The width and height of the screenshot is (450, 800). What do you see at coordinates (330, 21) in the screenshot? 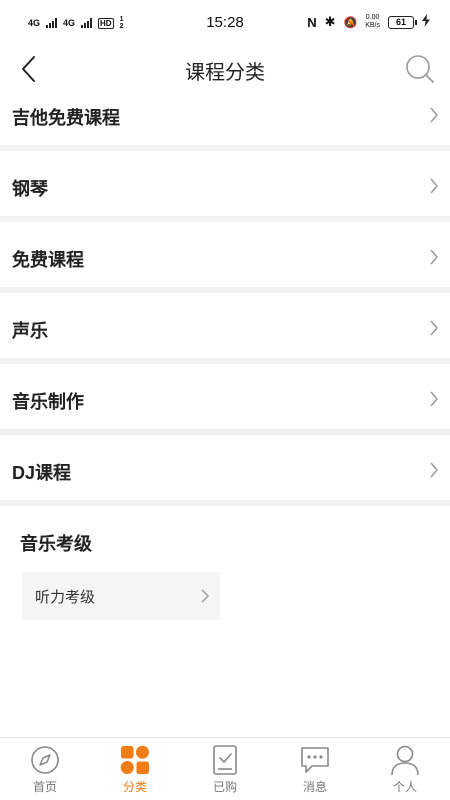
I see `bluetooth-icon: ✱` at bounding box center [330, 21].